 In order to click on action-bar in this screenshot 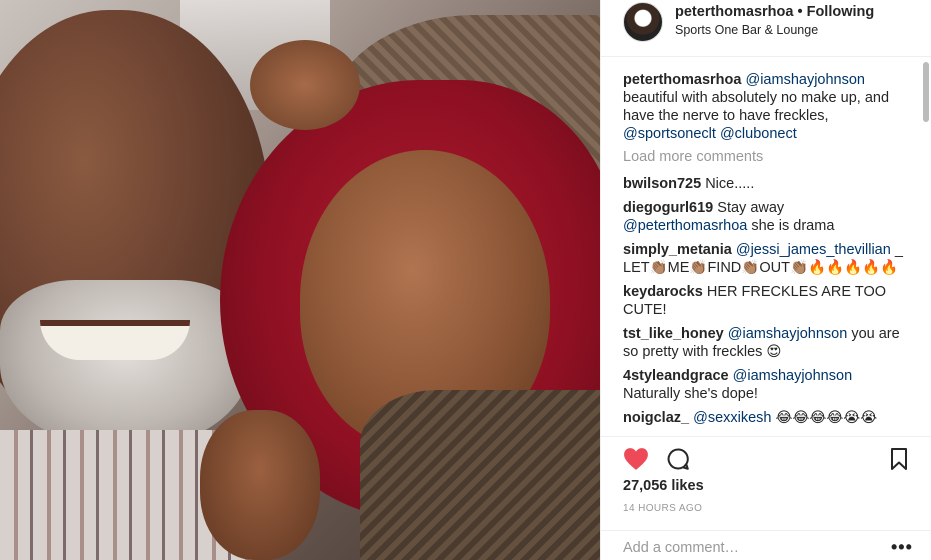, I will do `click(766, 456)`.